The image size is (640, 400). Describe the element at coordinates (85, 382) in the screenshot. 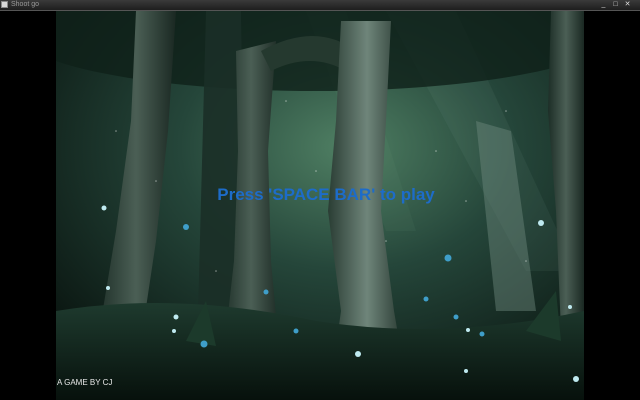

I see `game-credit: A GAME BY CJ` at that location.